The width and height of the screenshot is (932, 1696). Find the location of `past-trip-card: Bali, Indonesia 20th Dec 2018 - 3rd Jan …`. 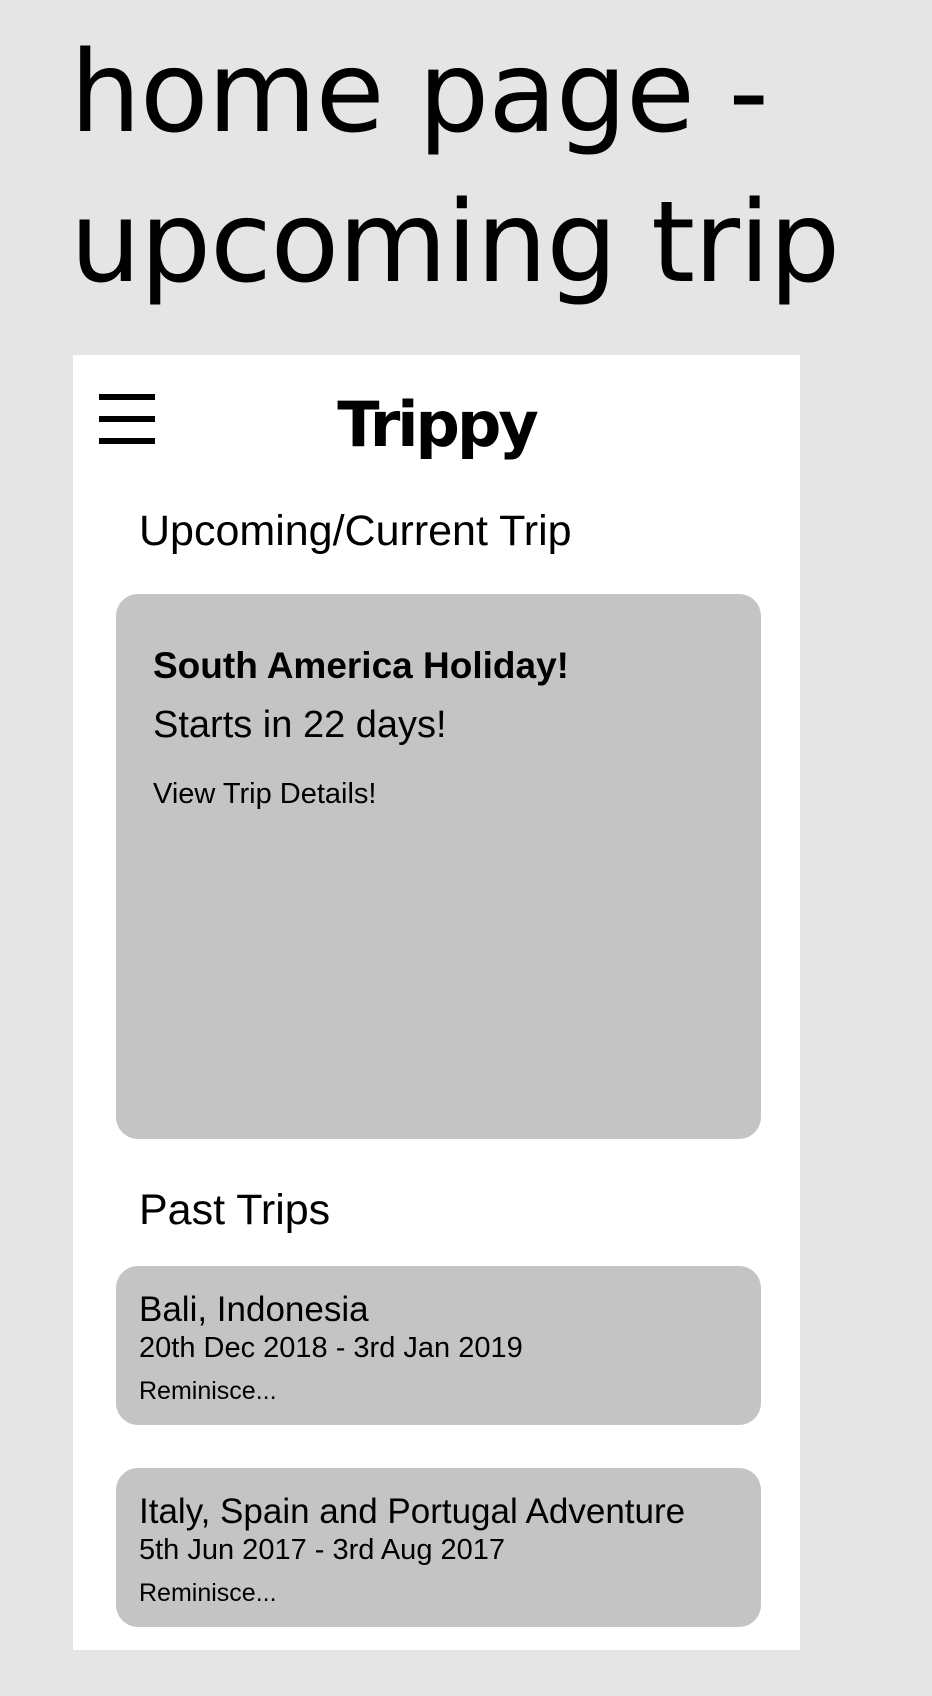

past-trip-card: Bali, Indonesia 20th Dec 2018 - 3rd Jan … is located at coordinates (438, 1345).